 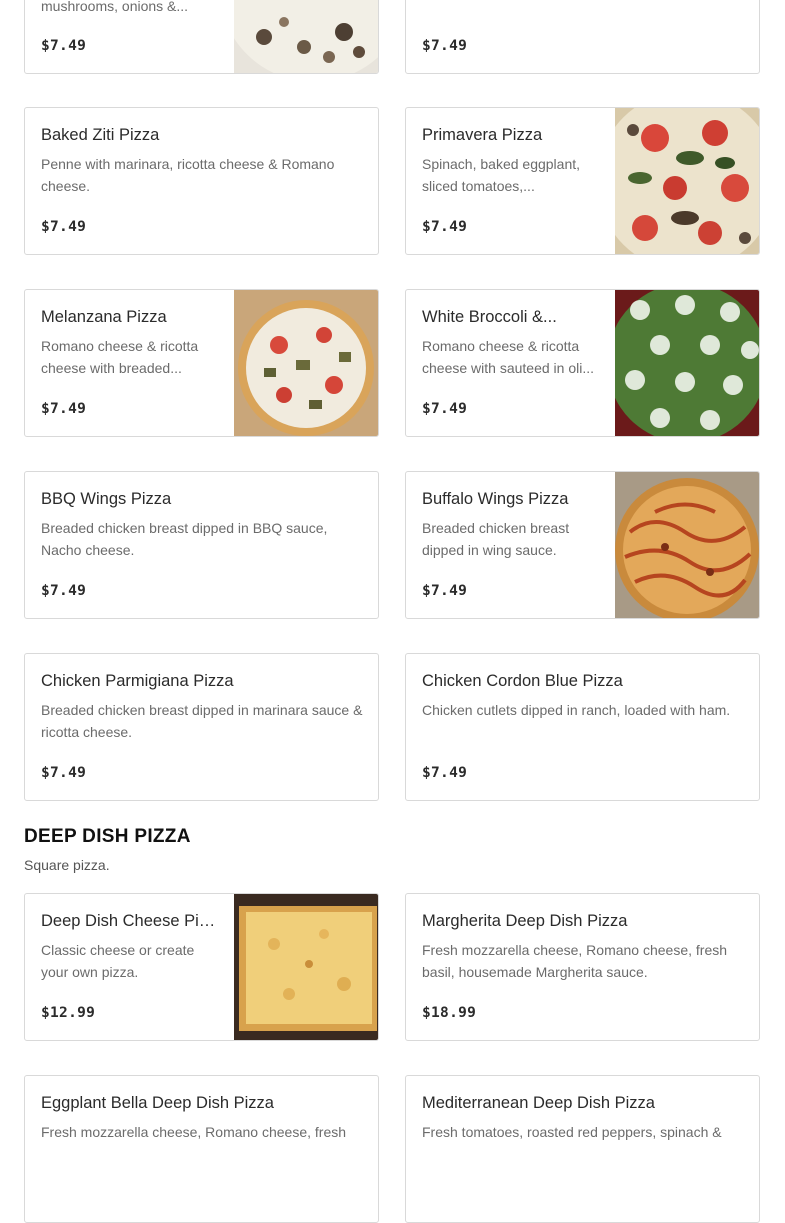 I want to click on section-subtitle: Square pizza., so click(x=67, y=865).